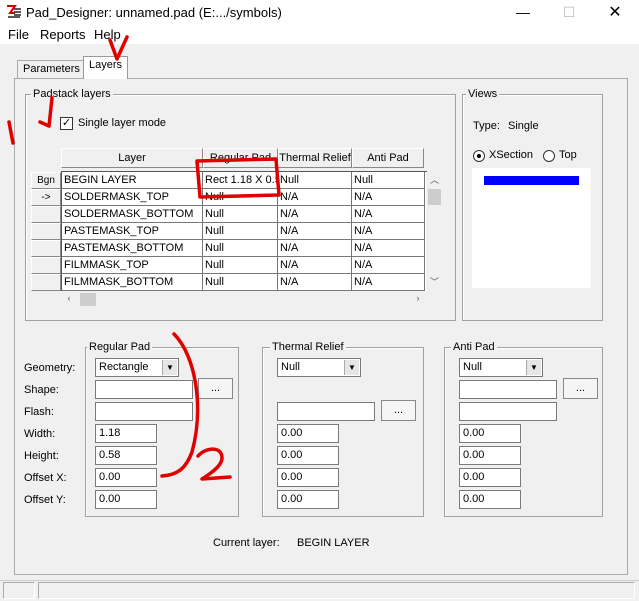  I want to click on views-legend: Views, so click(483, 94).